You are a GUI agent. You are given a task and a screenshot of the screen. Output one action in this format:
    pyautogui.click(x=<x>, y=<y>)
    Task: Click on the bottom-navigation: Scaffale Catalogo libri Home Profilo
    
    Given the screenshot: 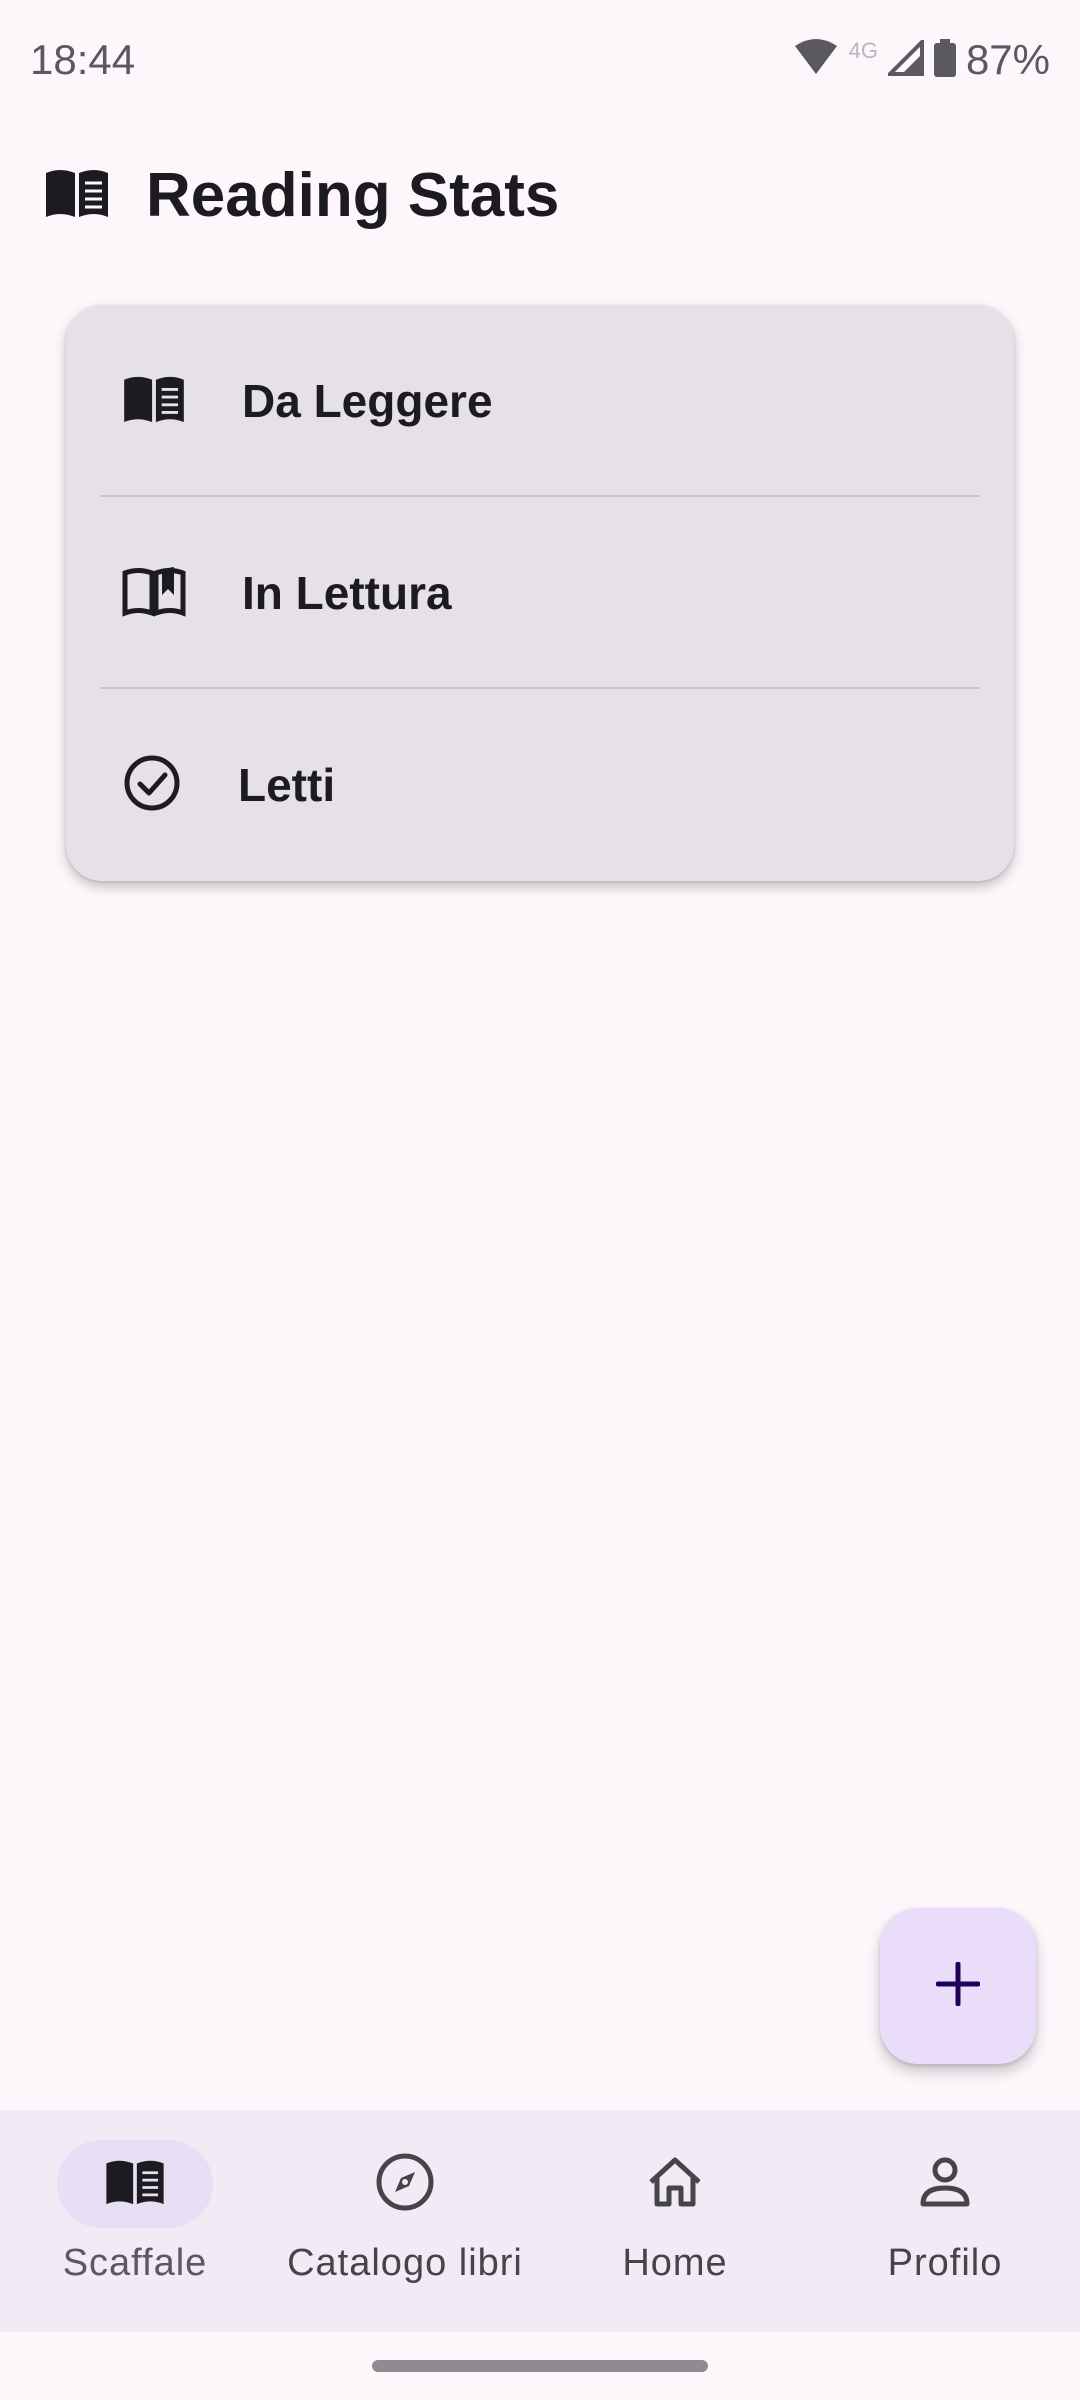 What is the action you would take?
    pyautogui.click(x=540, y=2221)
    